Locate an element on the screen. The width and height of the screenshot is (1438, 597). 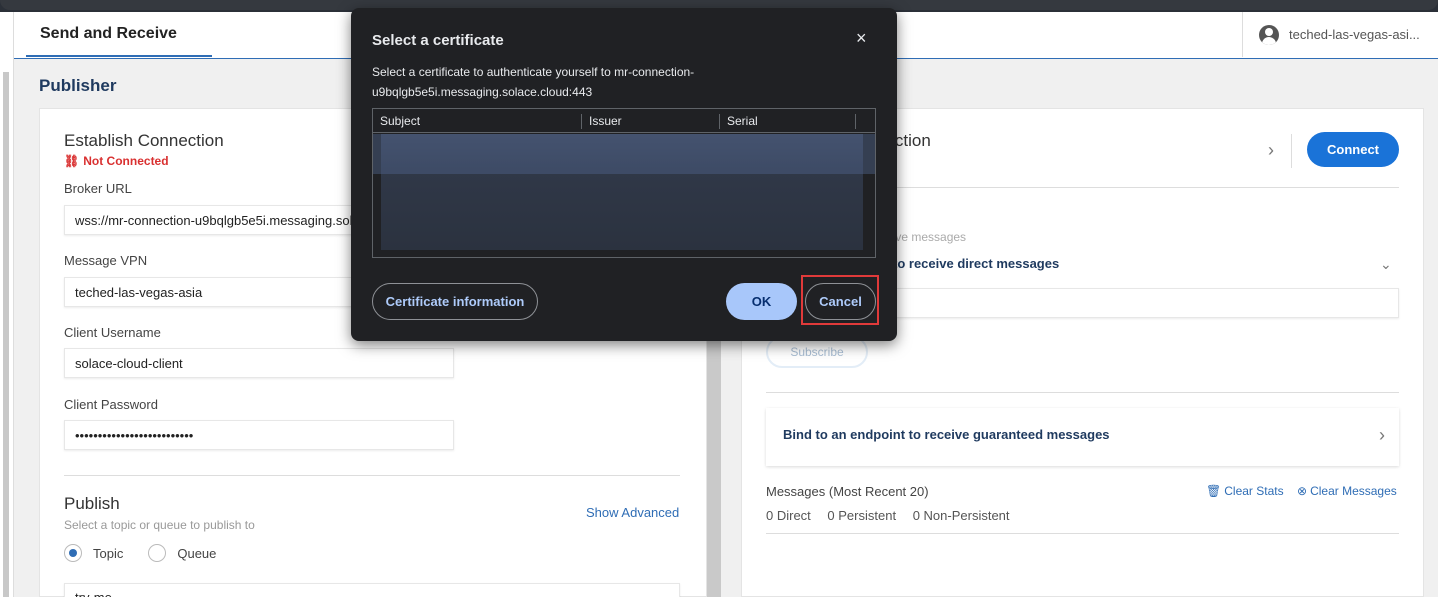
certificate-information-button: Certificate information is located at coordinates (455, 301).